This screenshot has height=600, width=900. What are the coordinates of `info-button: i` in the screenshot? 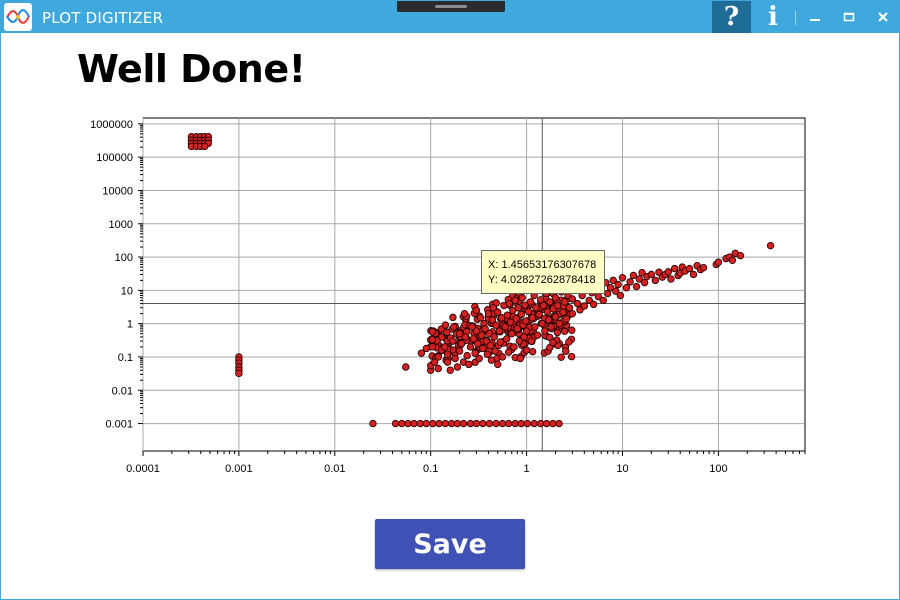 It's located at (773, 17).